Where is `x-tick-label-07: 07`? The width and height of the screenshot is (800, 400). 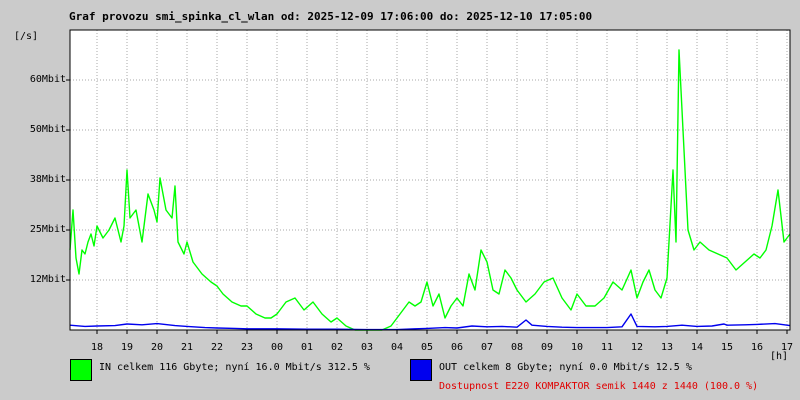
x-tick-label-07: 07 is located at coordinates (487, 347).